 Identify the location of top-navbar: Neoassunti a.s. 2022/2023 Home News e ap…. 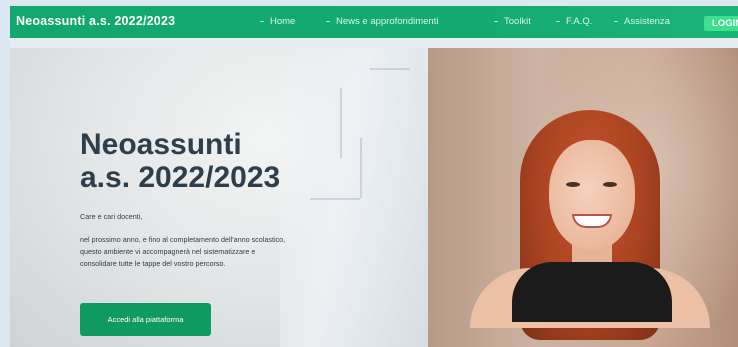
(374, 22).